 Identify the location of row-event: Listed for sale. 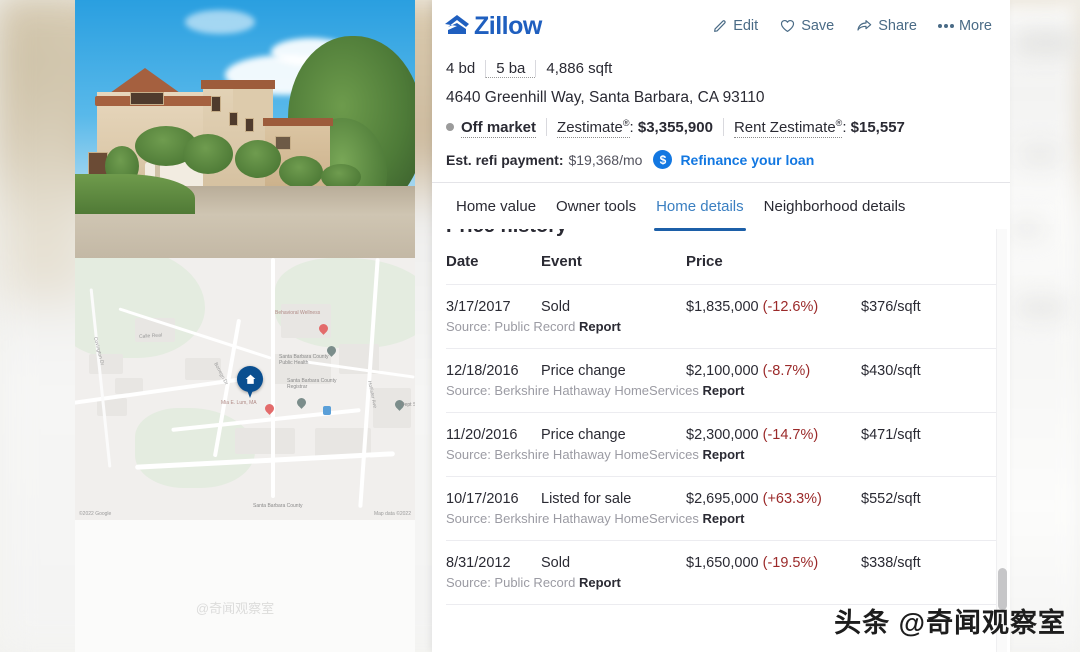
(613, 493).